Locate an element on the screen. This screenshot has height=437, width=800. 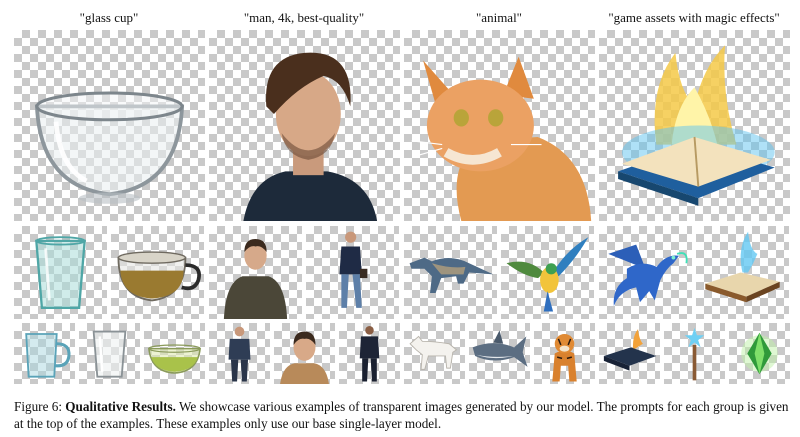
man-portrait-image is located at coordinates (304, 125).